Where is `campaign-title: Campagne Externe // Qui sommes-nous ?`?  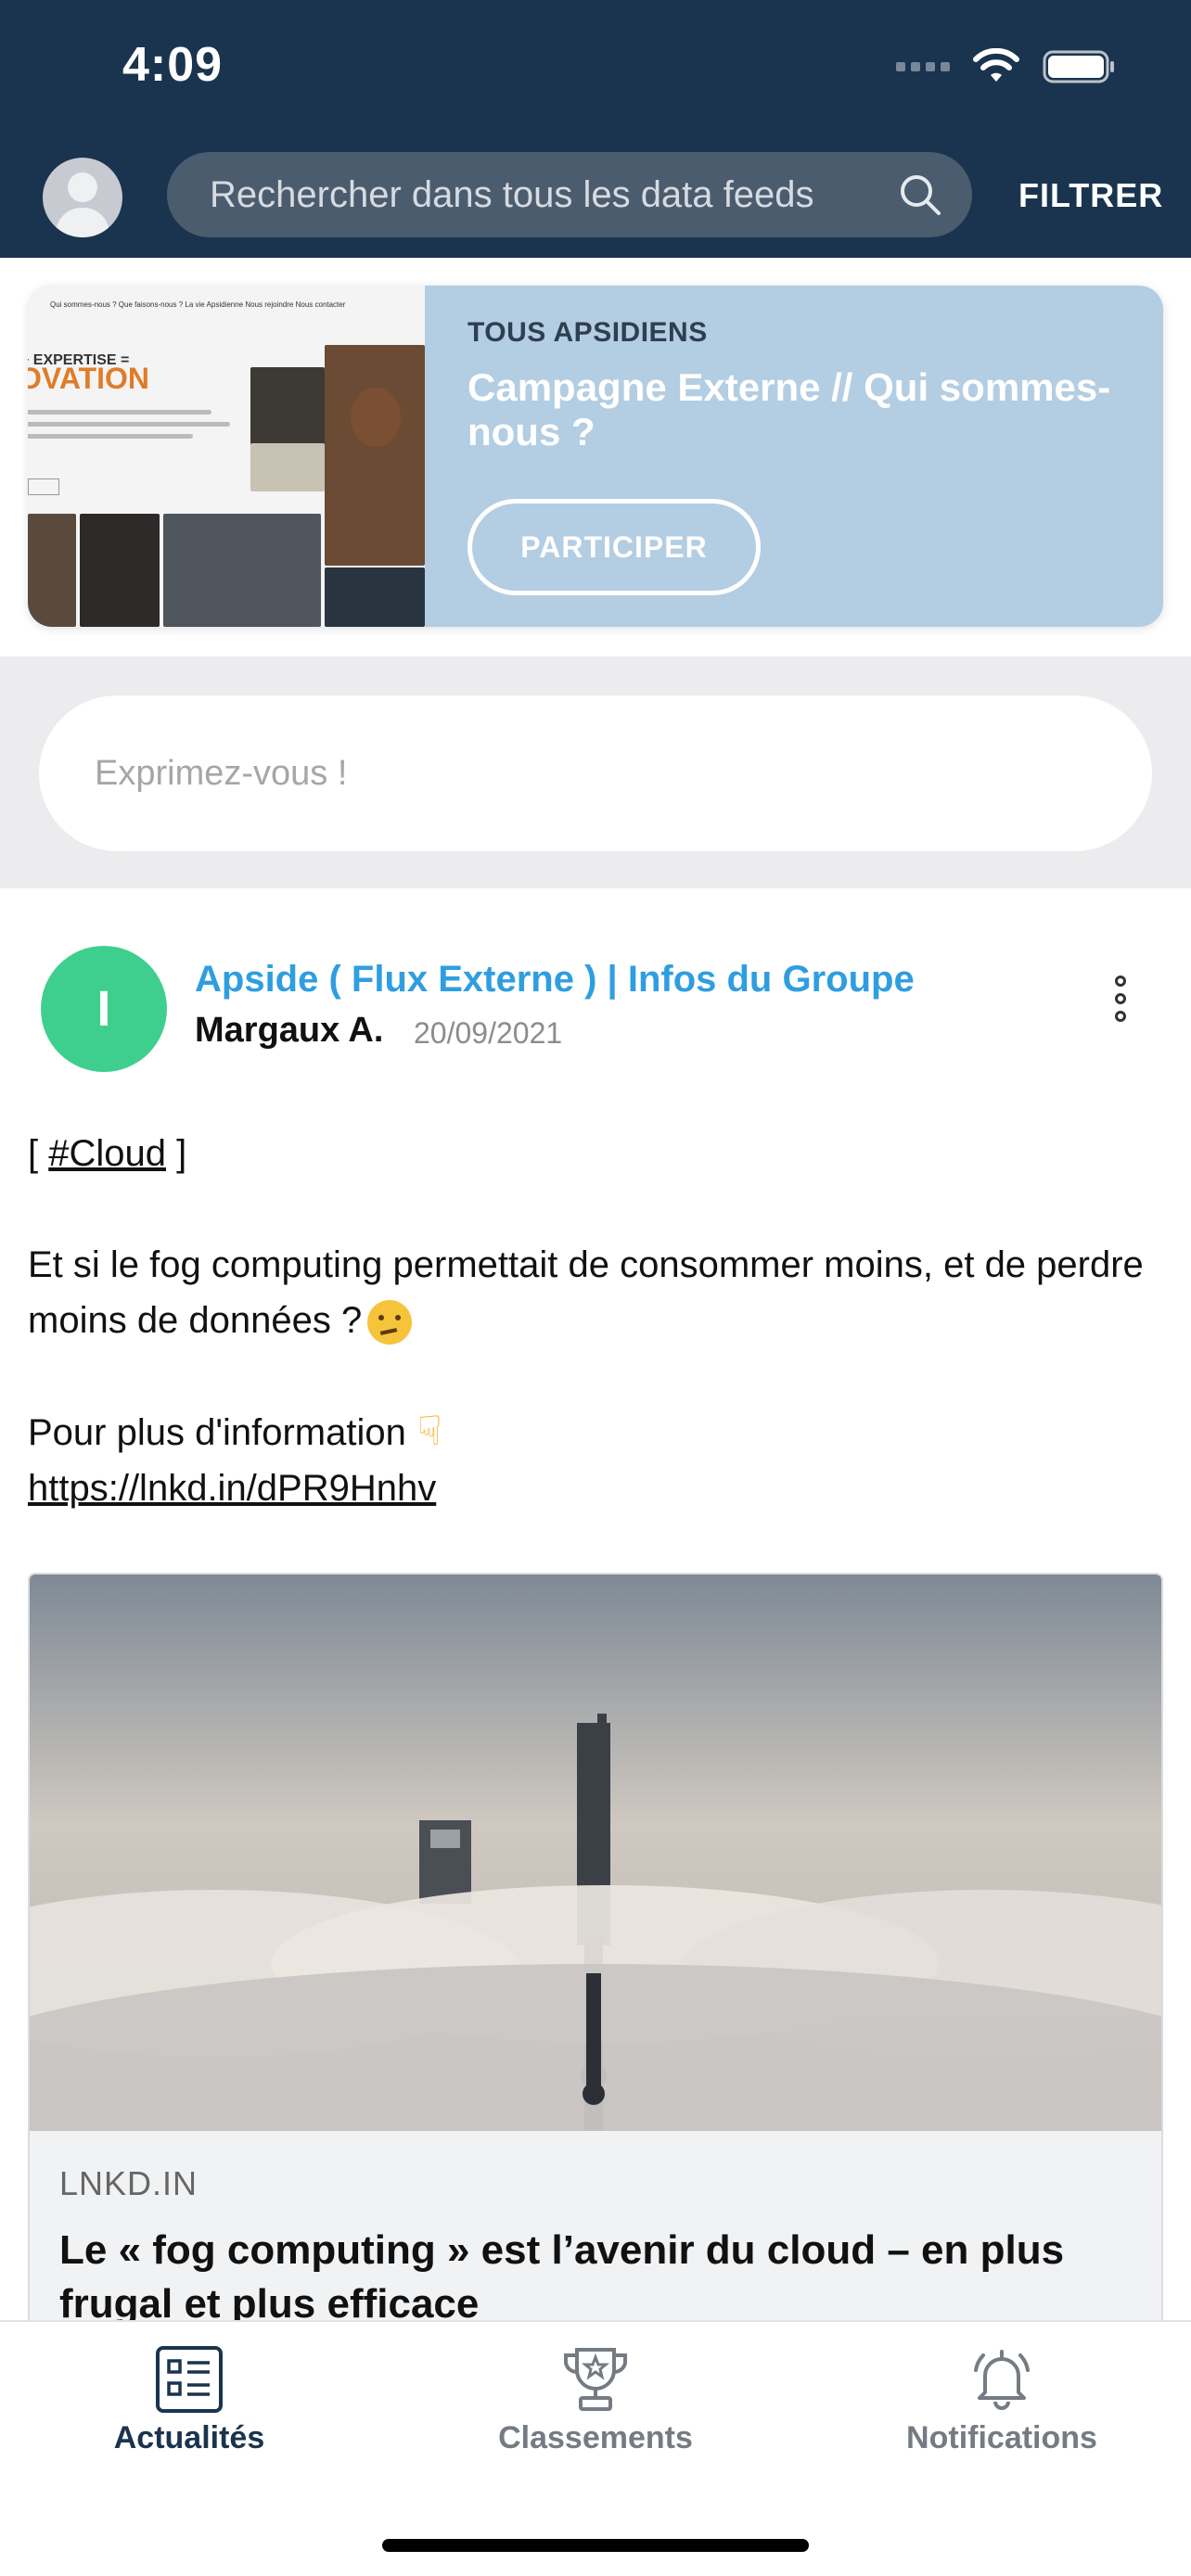
campaign-title: Campagne Externe // Qui sommes-nous ? is located at coordinates (789, 409).